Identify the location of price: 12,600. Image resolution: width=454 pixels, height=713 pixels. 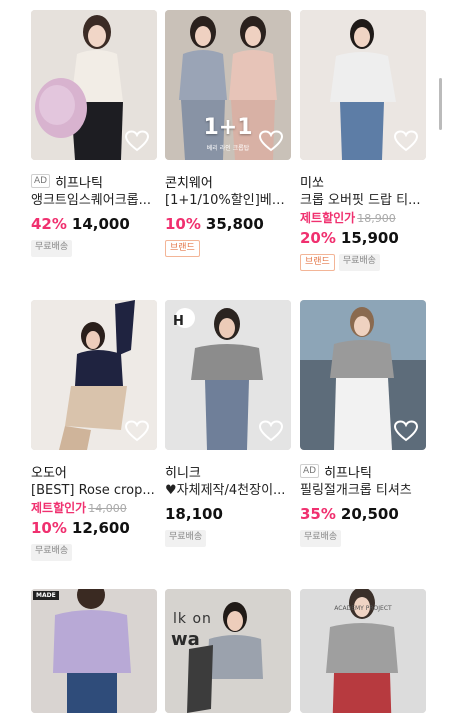
(100, 528).